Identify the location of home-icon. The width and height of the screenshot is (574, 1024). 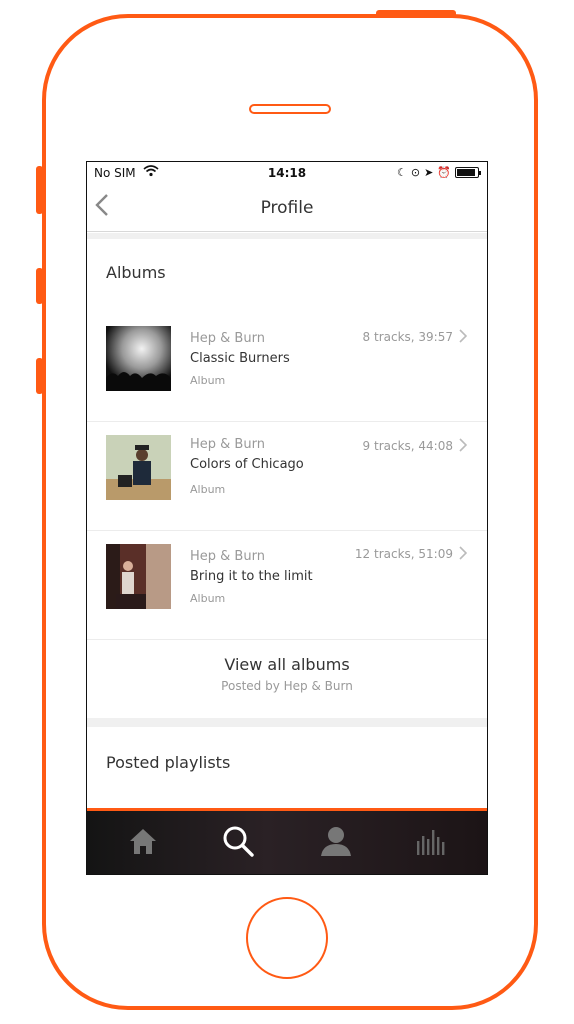
(143, 843).